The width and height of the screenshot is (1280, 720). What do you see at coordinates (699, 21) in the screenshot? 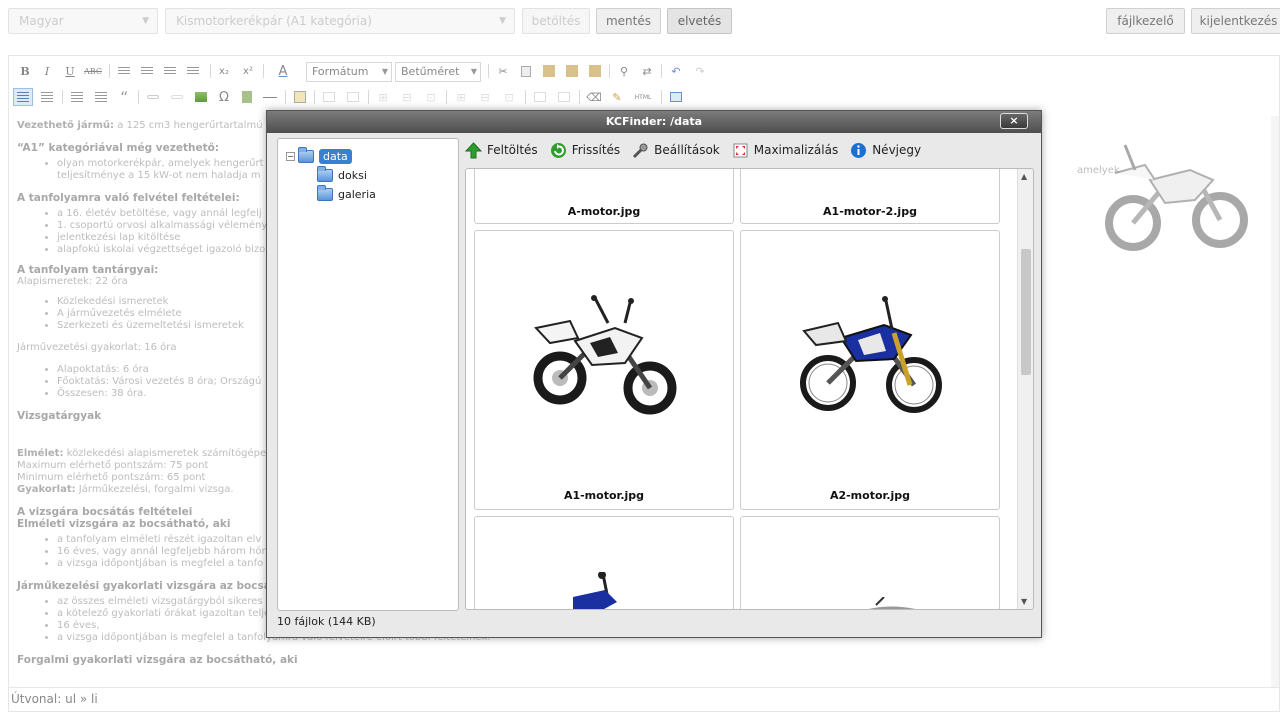
I see `discard-button: elvetés` at bounding box center [699, 21].